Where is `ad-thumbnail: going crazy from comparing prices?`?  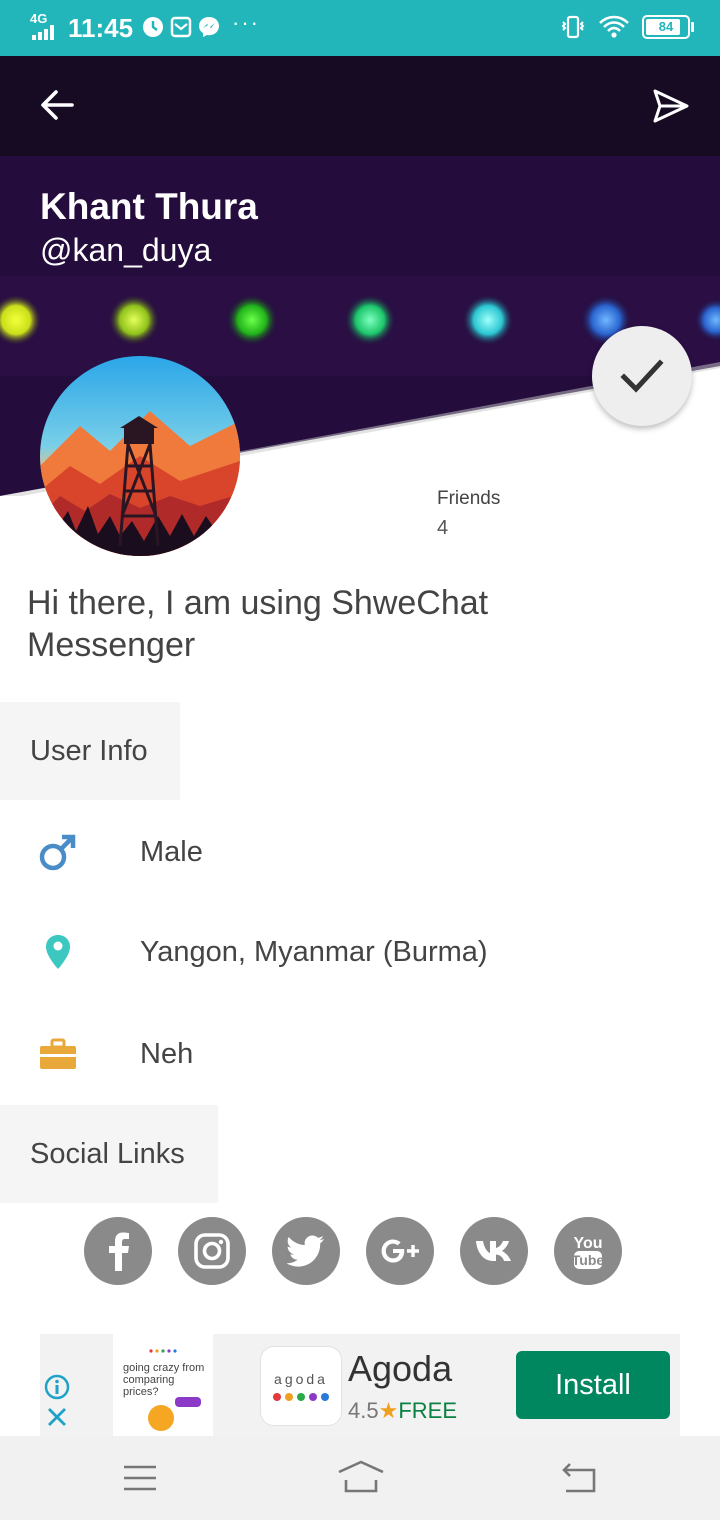
ad-thumbnail: going crazy from comparing prices? is located at coordinates (163, 1385).